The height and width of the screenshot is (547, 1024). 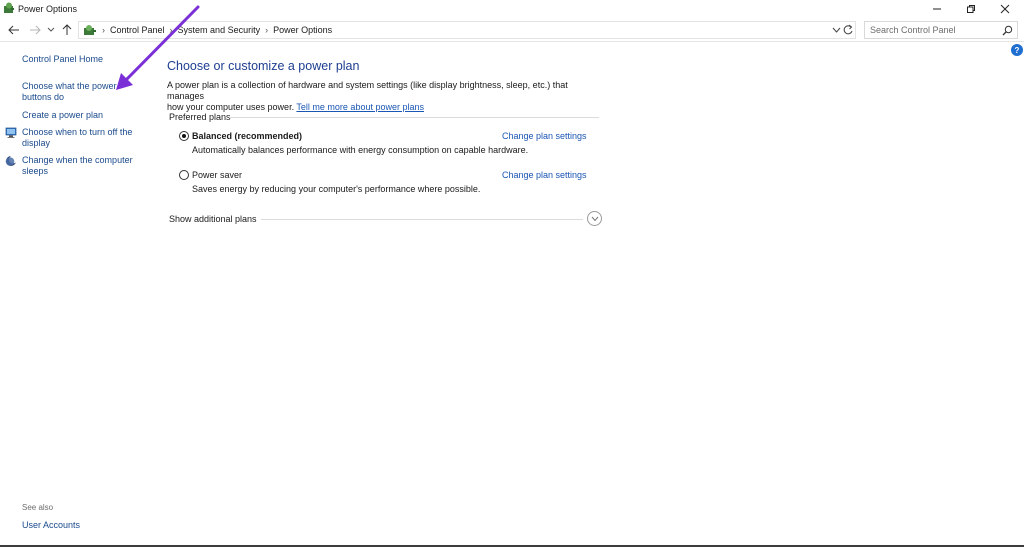 I want to click on arrow-up-icon, so click(x=67, y=29).